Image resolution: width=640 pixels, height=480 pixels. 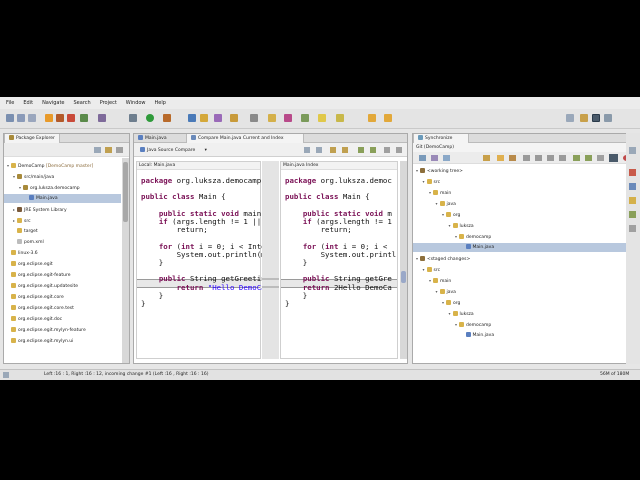 What do you see at coordinates (234, 118) in the screenshot?
I see `task-icon` at bounding box center [234, 118].